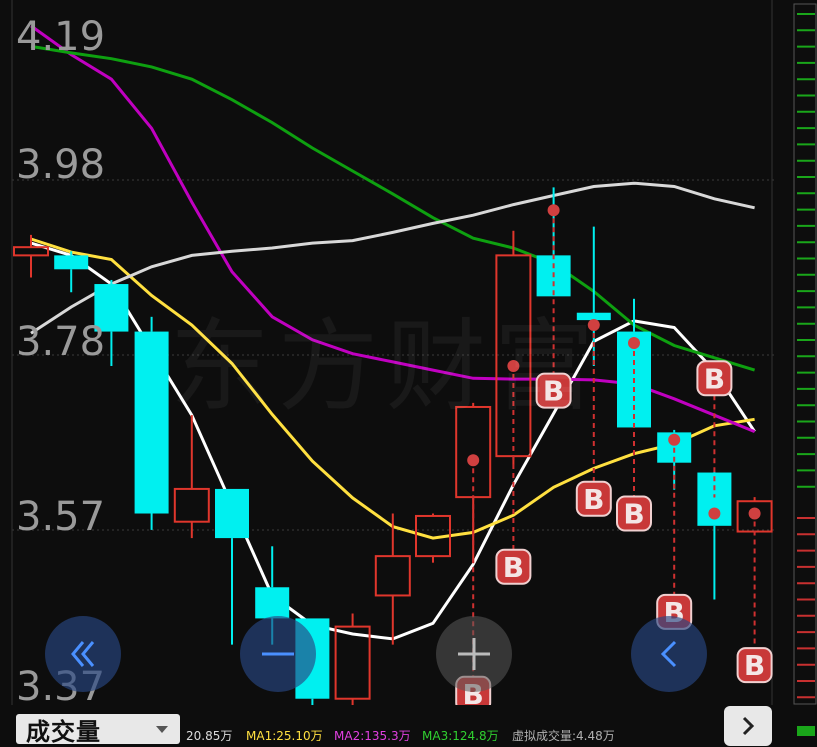  I want to click on zoom-out-button, so click(278, 654).